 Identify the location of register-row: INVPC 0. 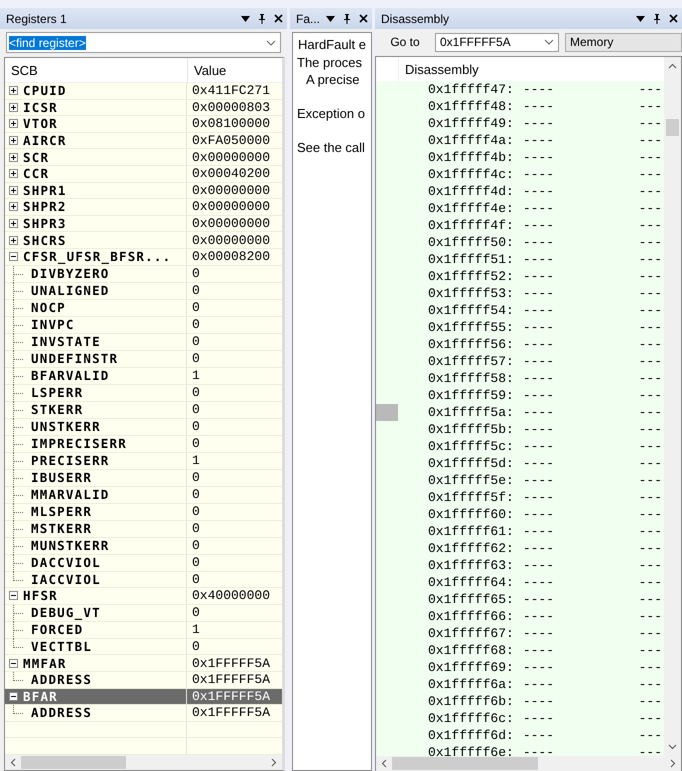
(143, 325).